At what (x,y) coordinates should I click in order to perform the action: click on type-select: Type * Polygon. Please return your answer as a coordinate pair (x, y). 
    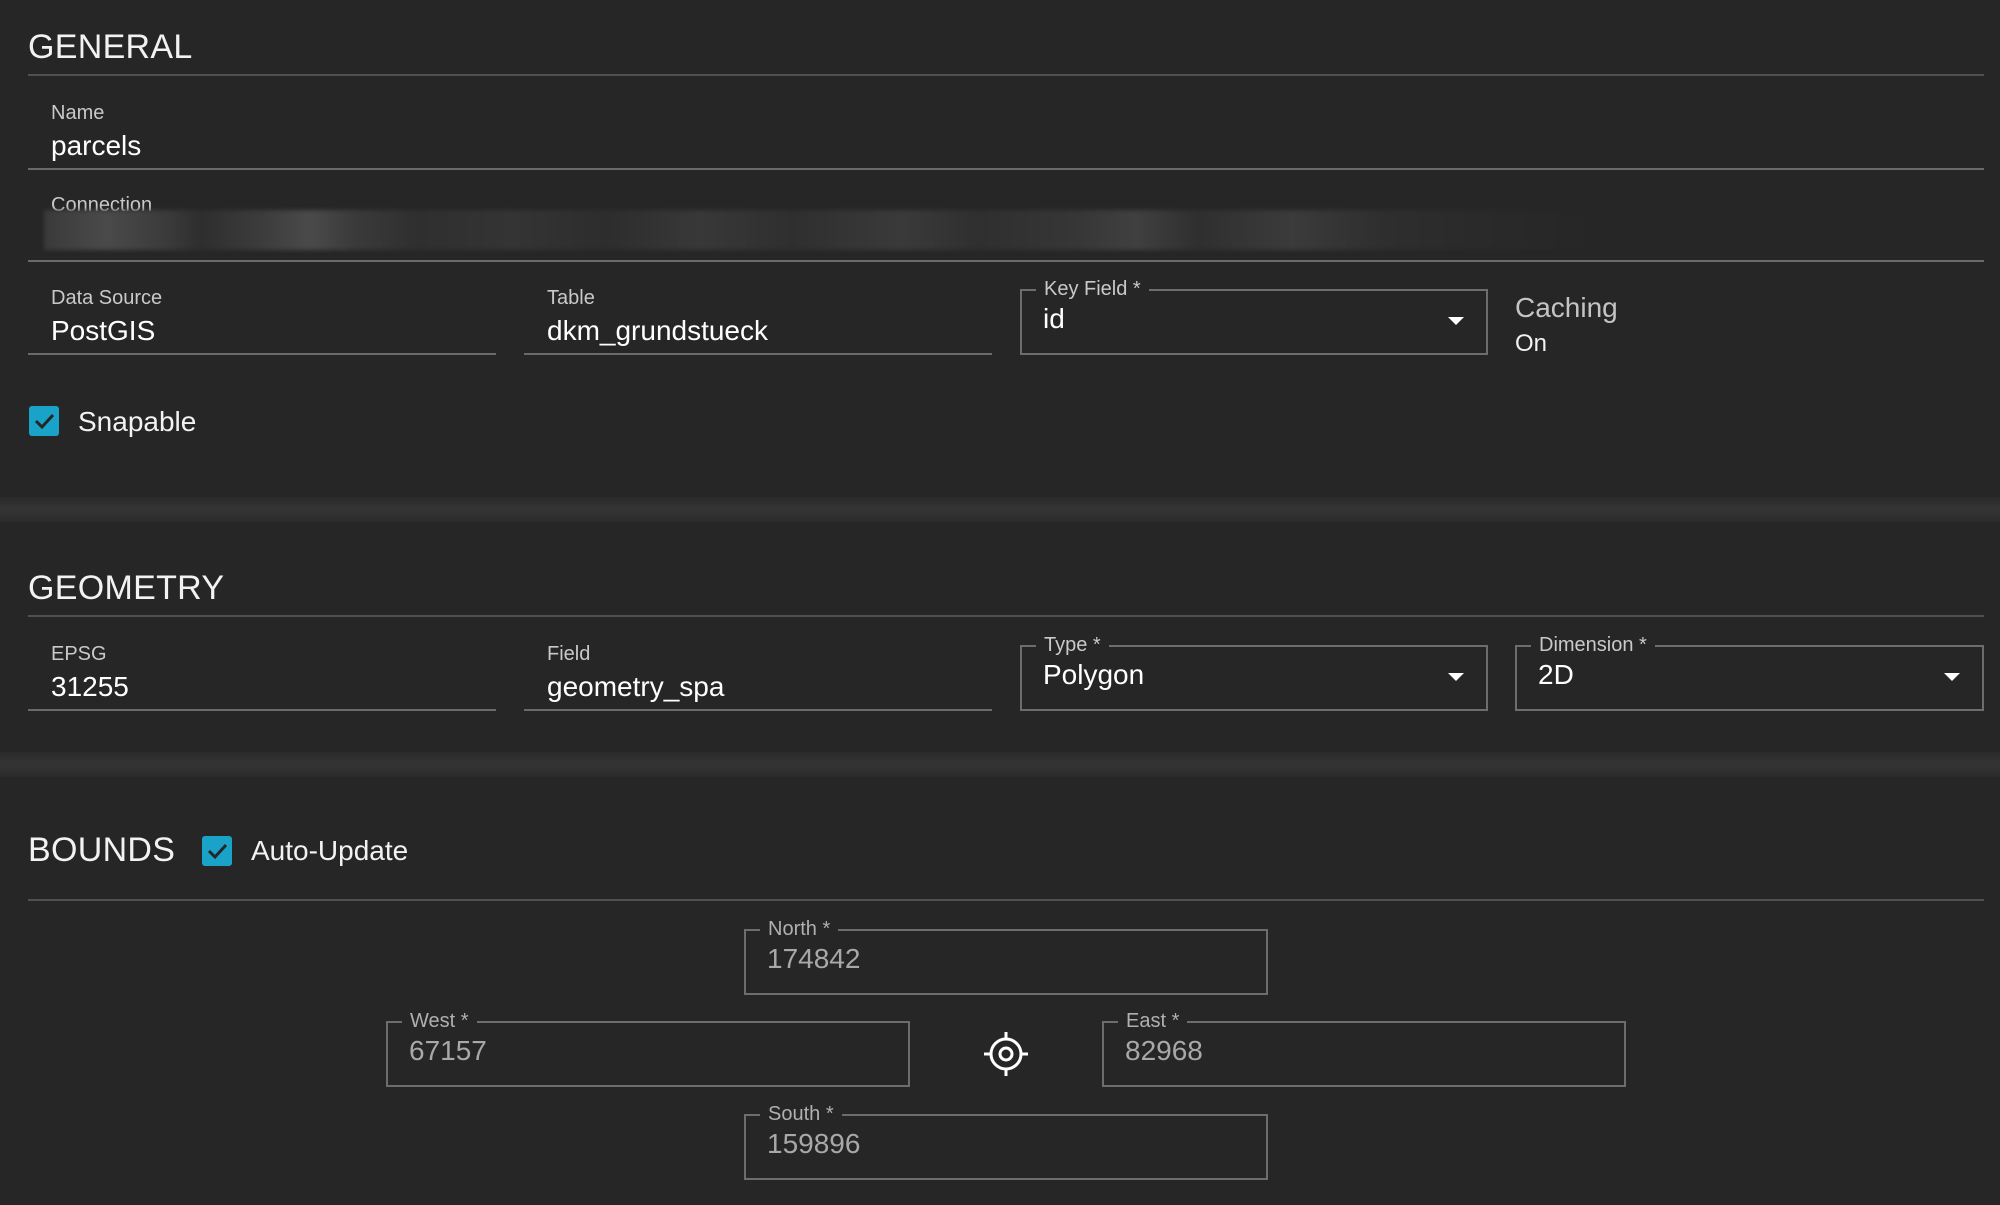
    Looking at the image, I should click on (1254, 678).